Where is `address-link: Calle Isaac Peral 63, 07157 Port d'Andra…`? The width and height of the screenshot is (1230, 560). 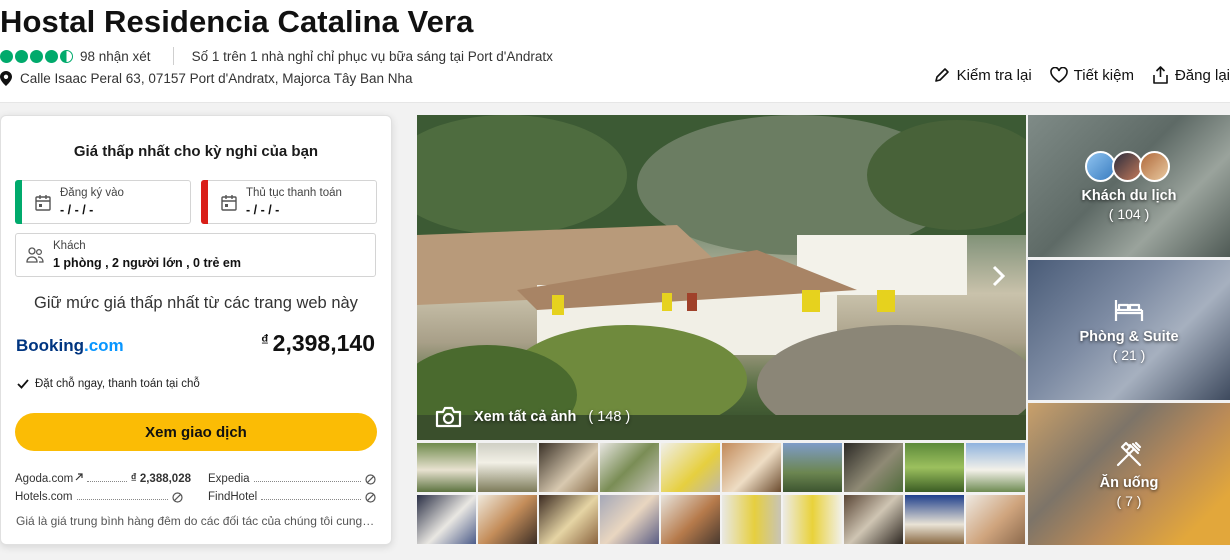
address-link: Calle Isaac Peral 63, 07157 Port d'Andra… is located at coordinates (216, 78).